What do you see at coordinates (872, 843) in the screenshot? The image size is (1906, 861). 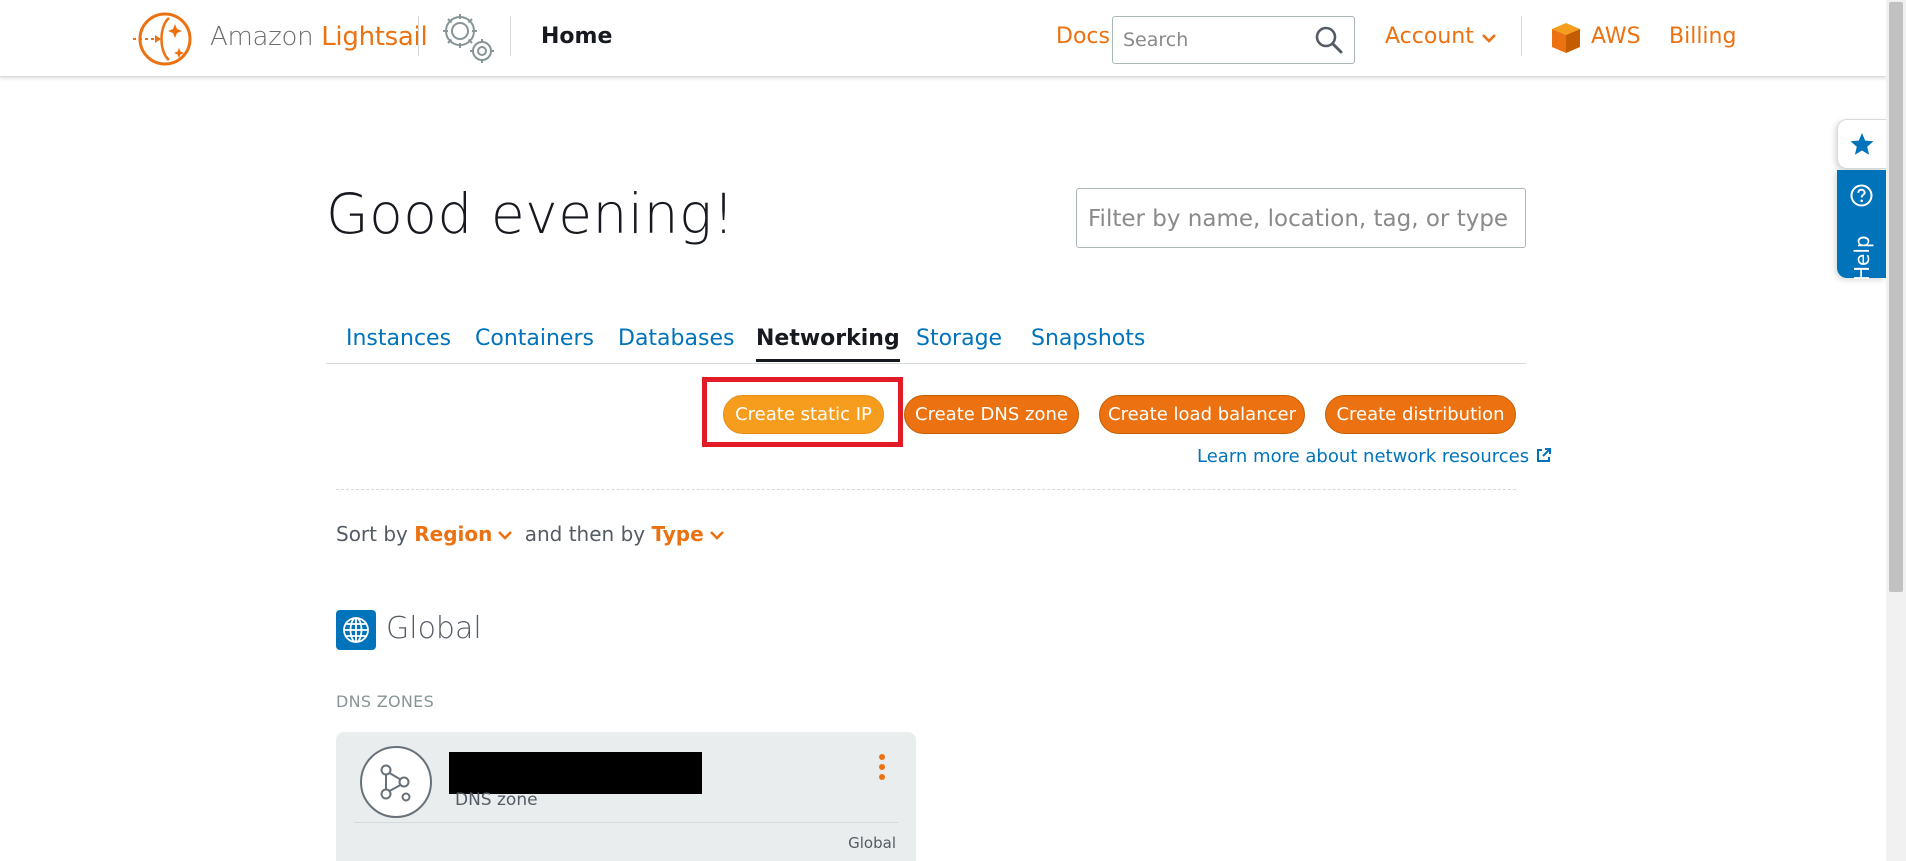 I see `resource-region-label: Global` at bounding box center [872, 843].